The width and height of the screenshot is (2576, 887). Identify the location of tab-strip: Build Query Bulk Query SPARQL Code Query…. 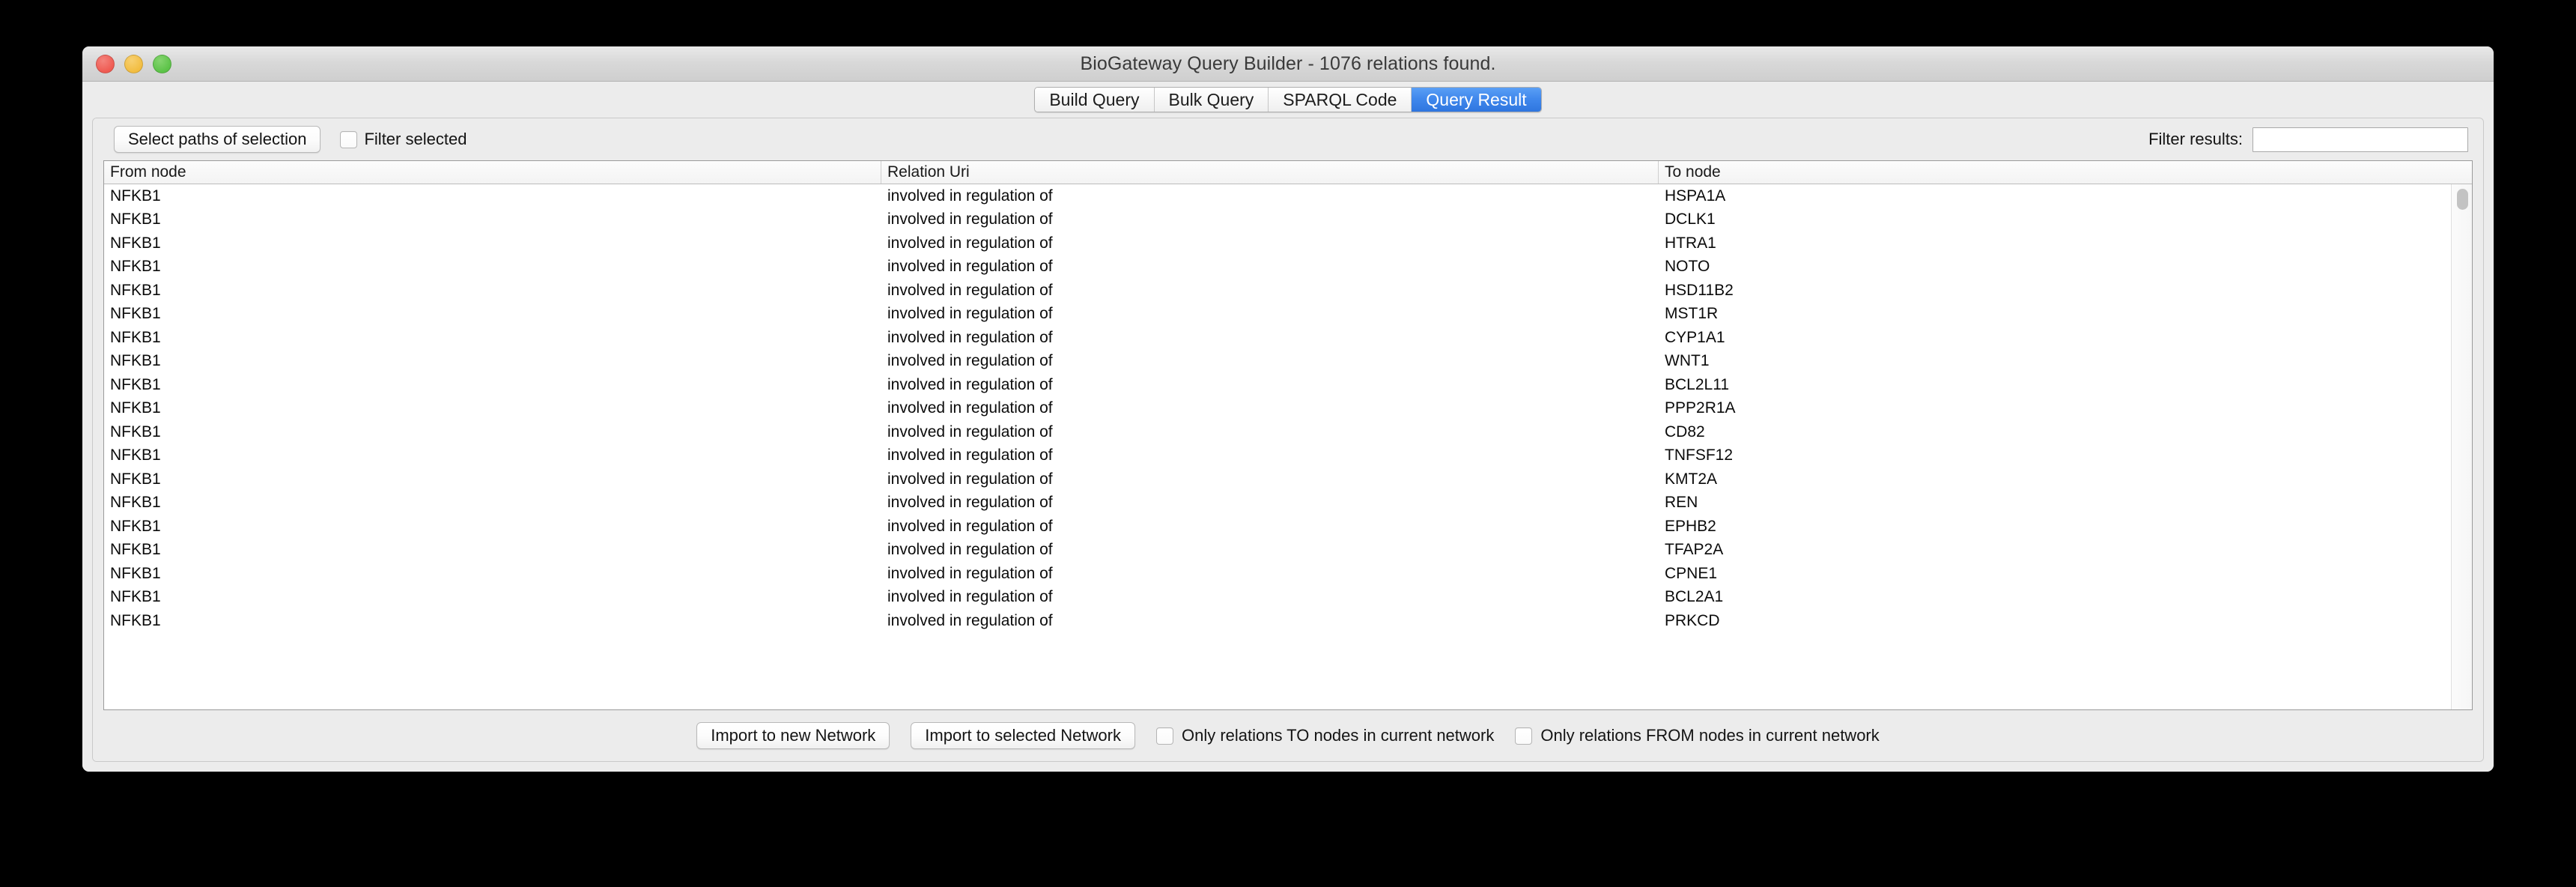
(1288, 100).